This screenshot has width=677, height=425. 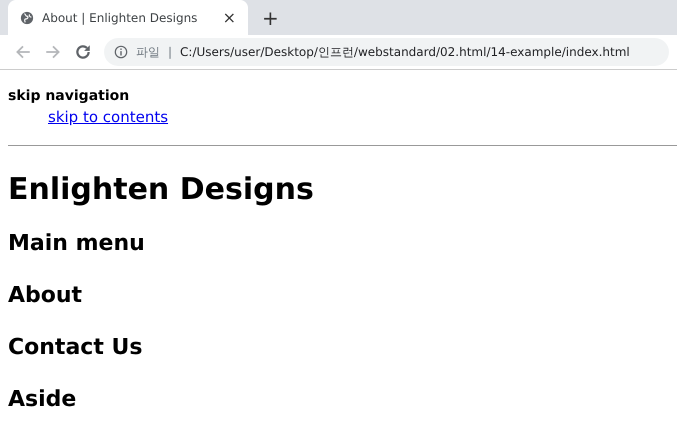 What do you see at coordinates (161, 190) in the screenshot?
I see `page-title: Enlighten Designs` at bounding box center [161, 190].